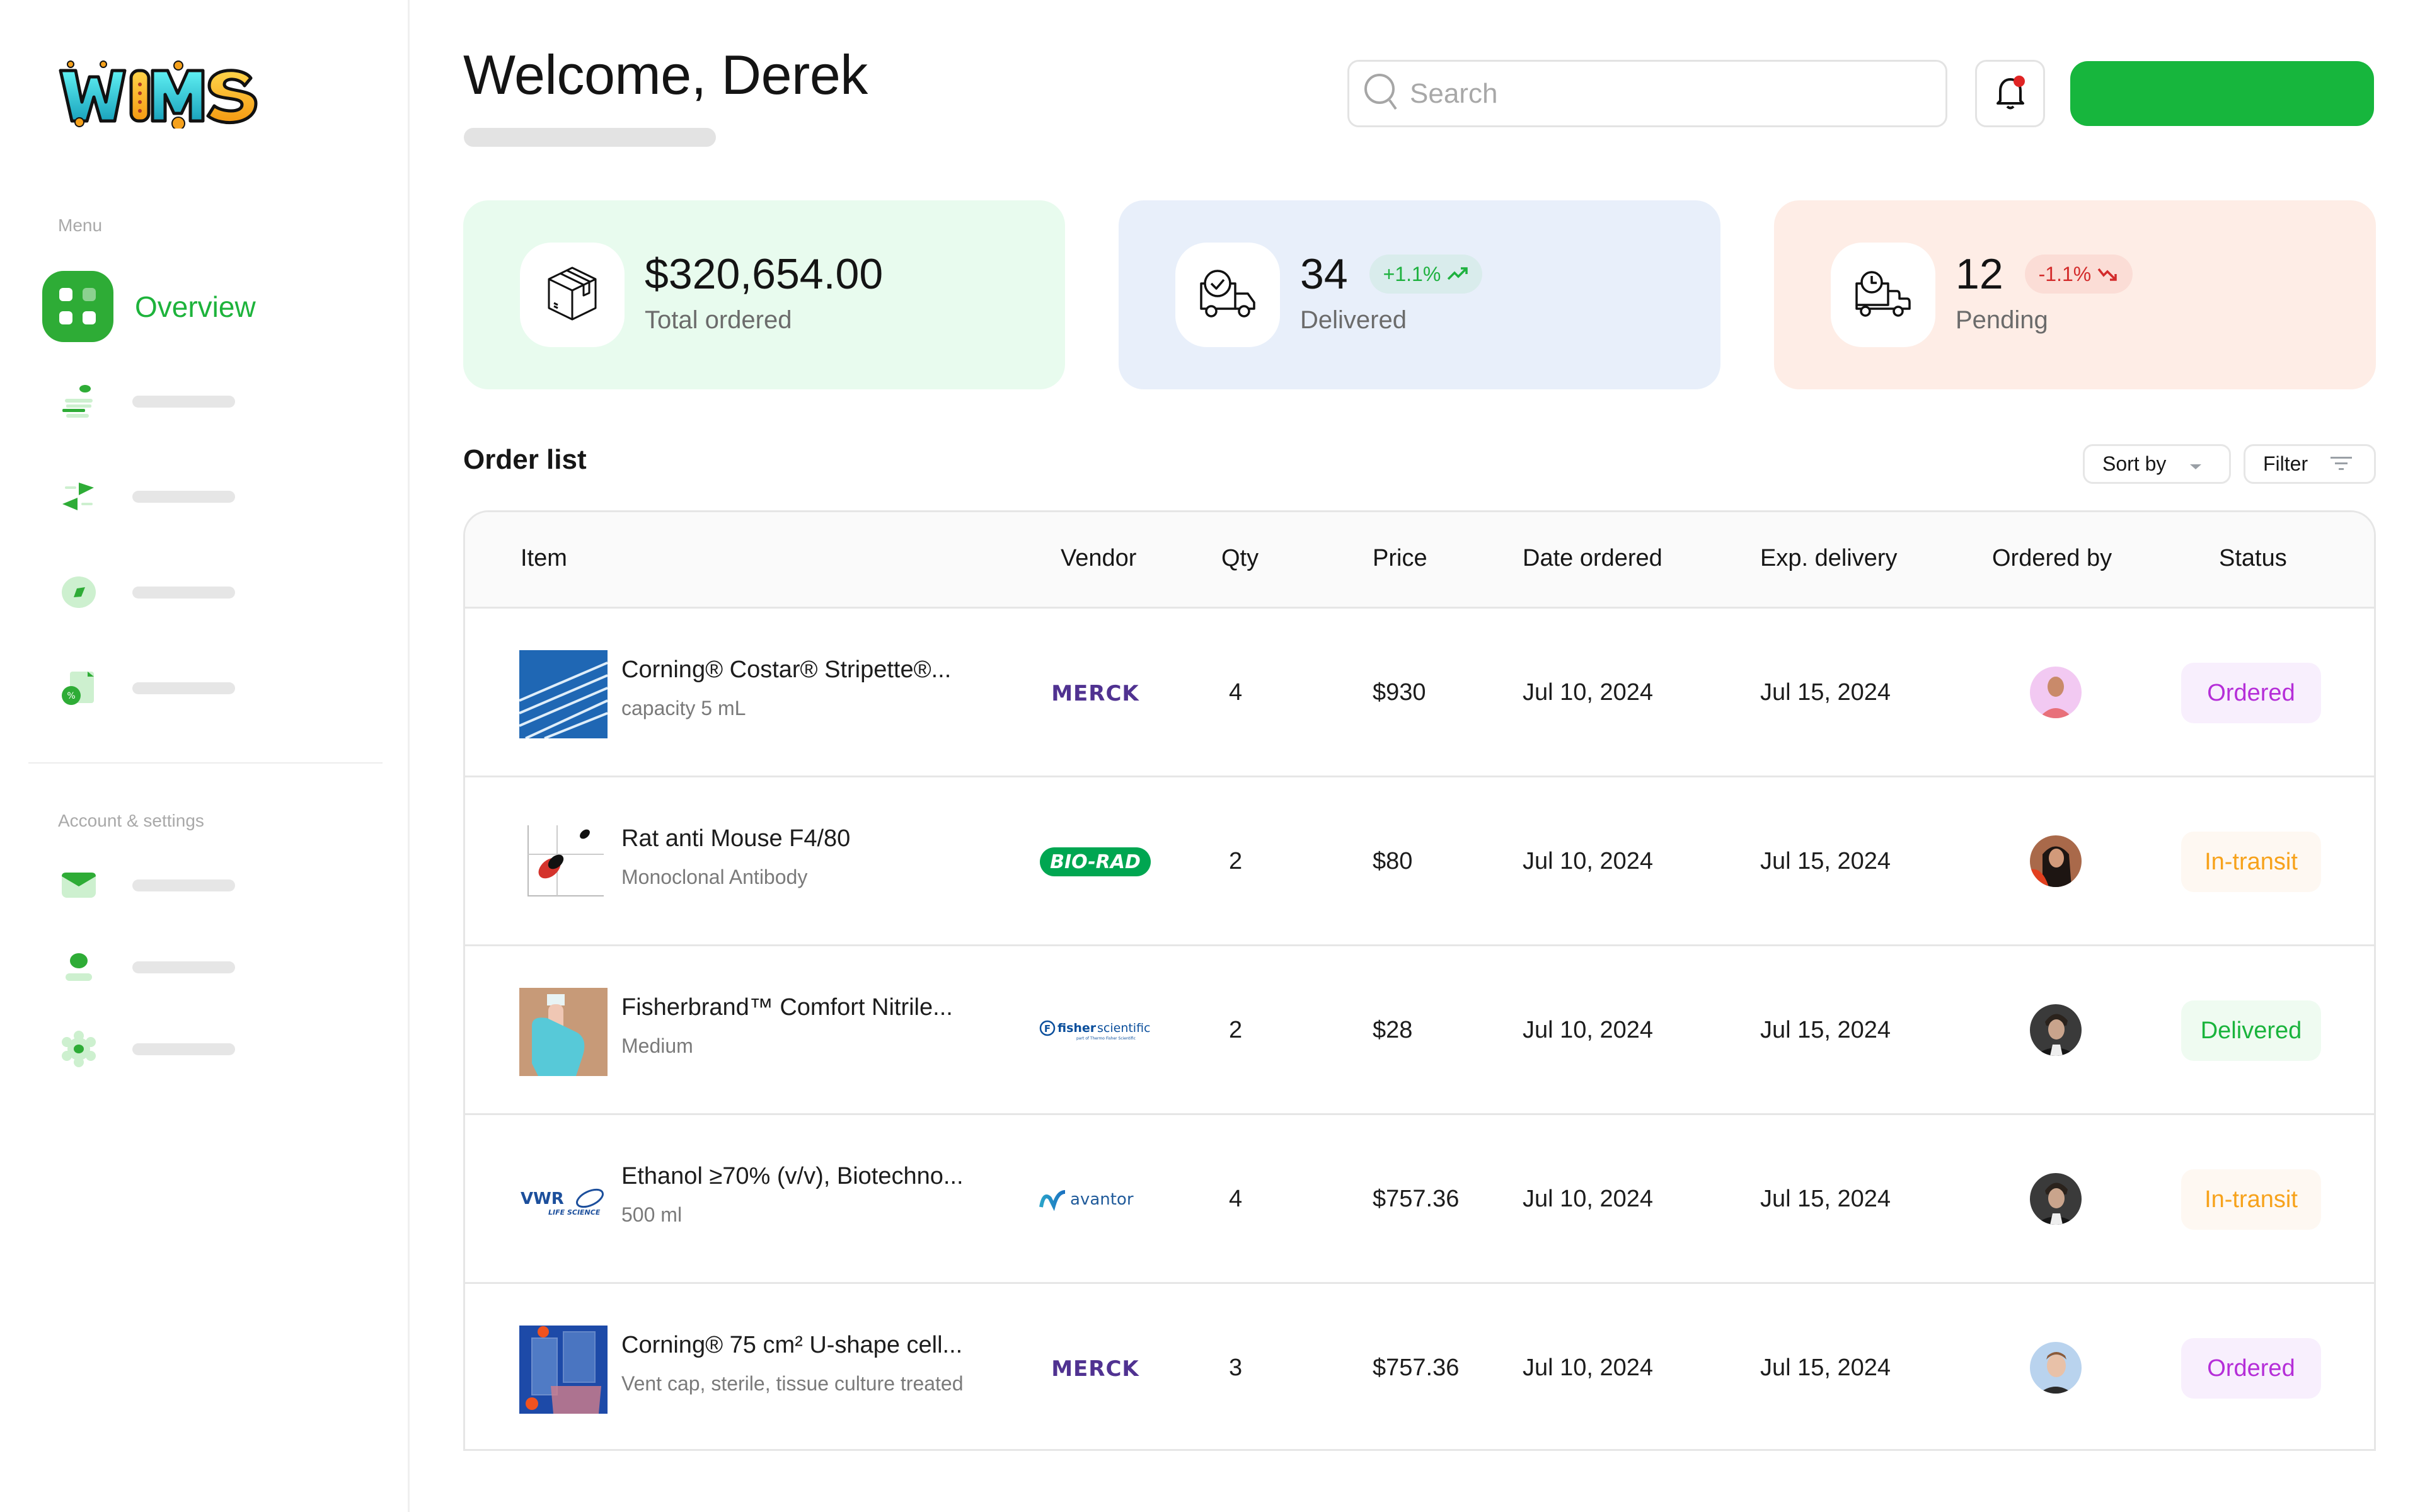  I want to click on stat-value: 34 +1.1%, so click(1391, 274).